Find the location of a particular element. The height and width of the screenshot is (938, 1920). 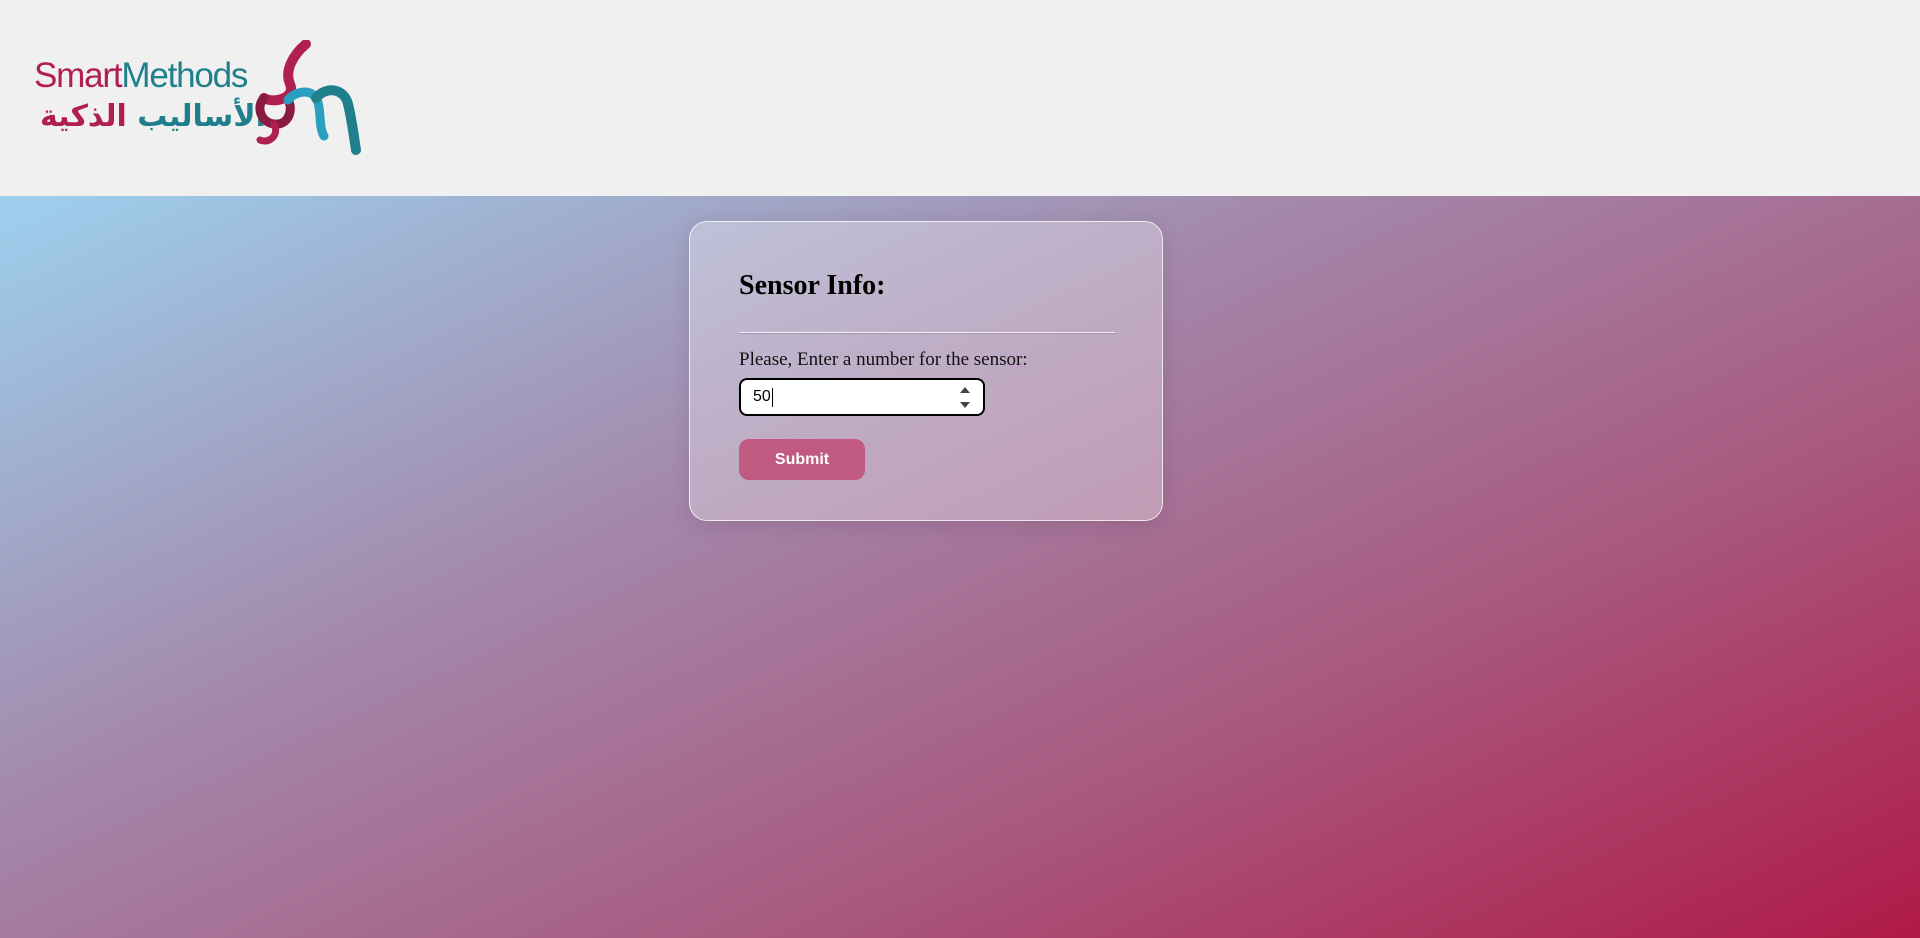

ribbon-logo-icon is located at coordinates (308, 97).